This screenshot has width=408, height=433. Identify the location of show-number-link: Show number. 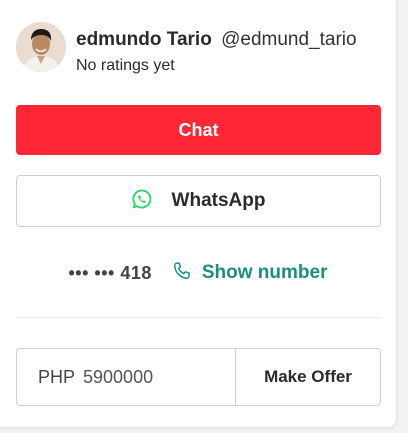
(250, 273).